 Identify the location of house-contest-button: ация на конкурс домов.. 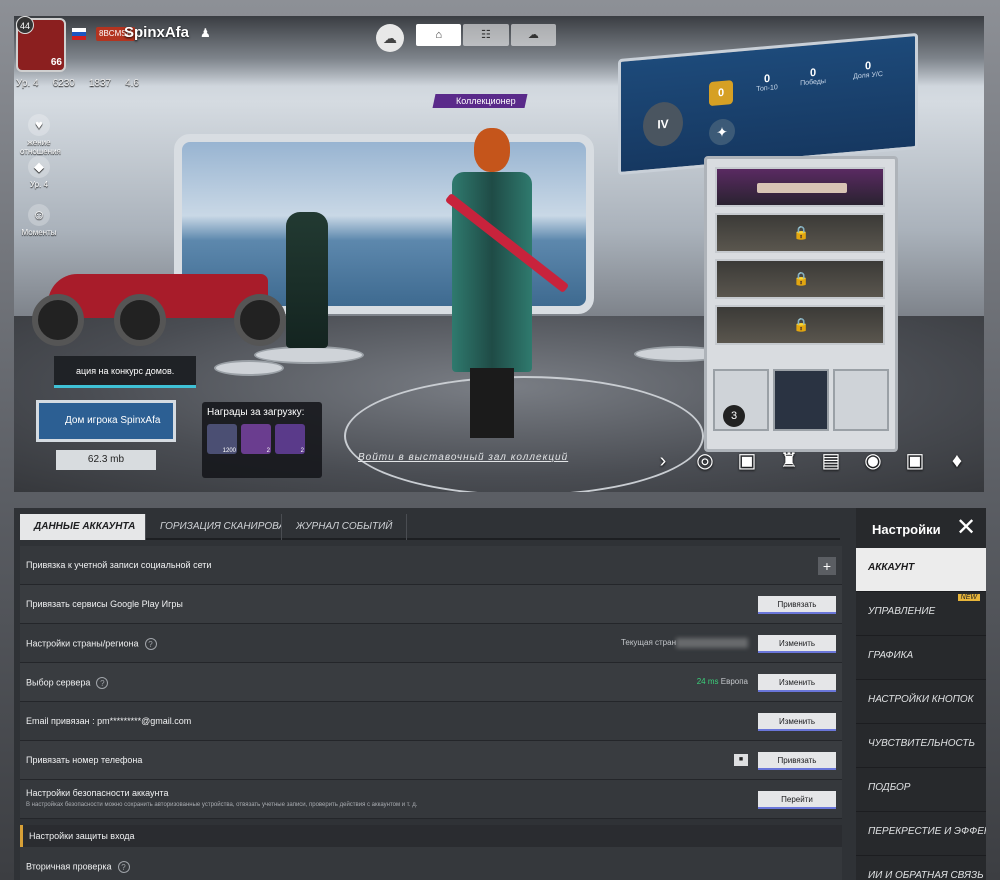
(125, 372).